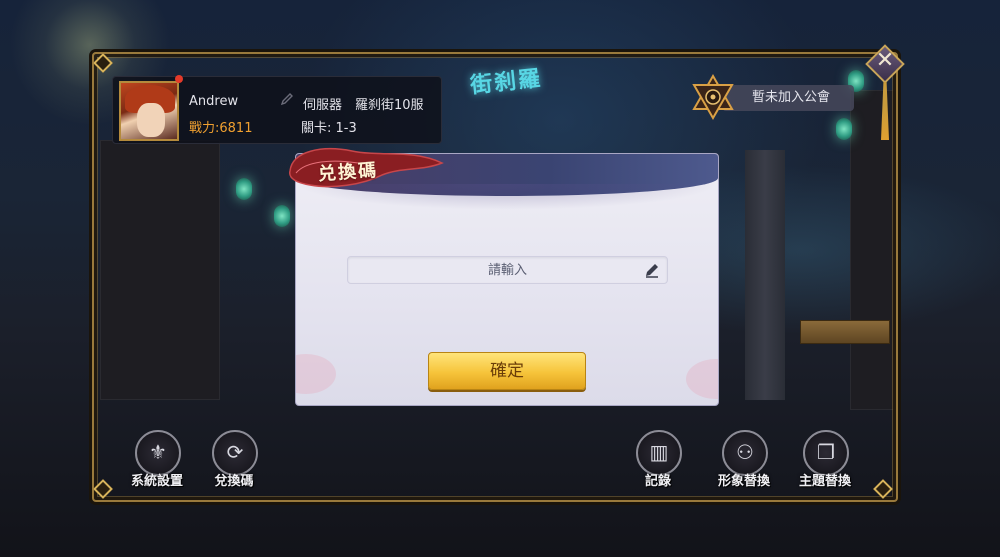 The image size is (1000, 557). Describe the element at coordinates (826, 452) in the screenshot. I see `theme-swap-icon: ❐` at that location.